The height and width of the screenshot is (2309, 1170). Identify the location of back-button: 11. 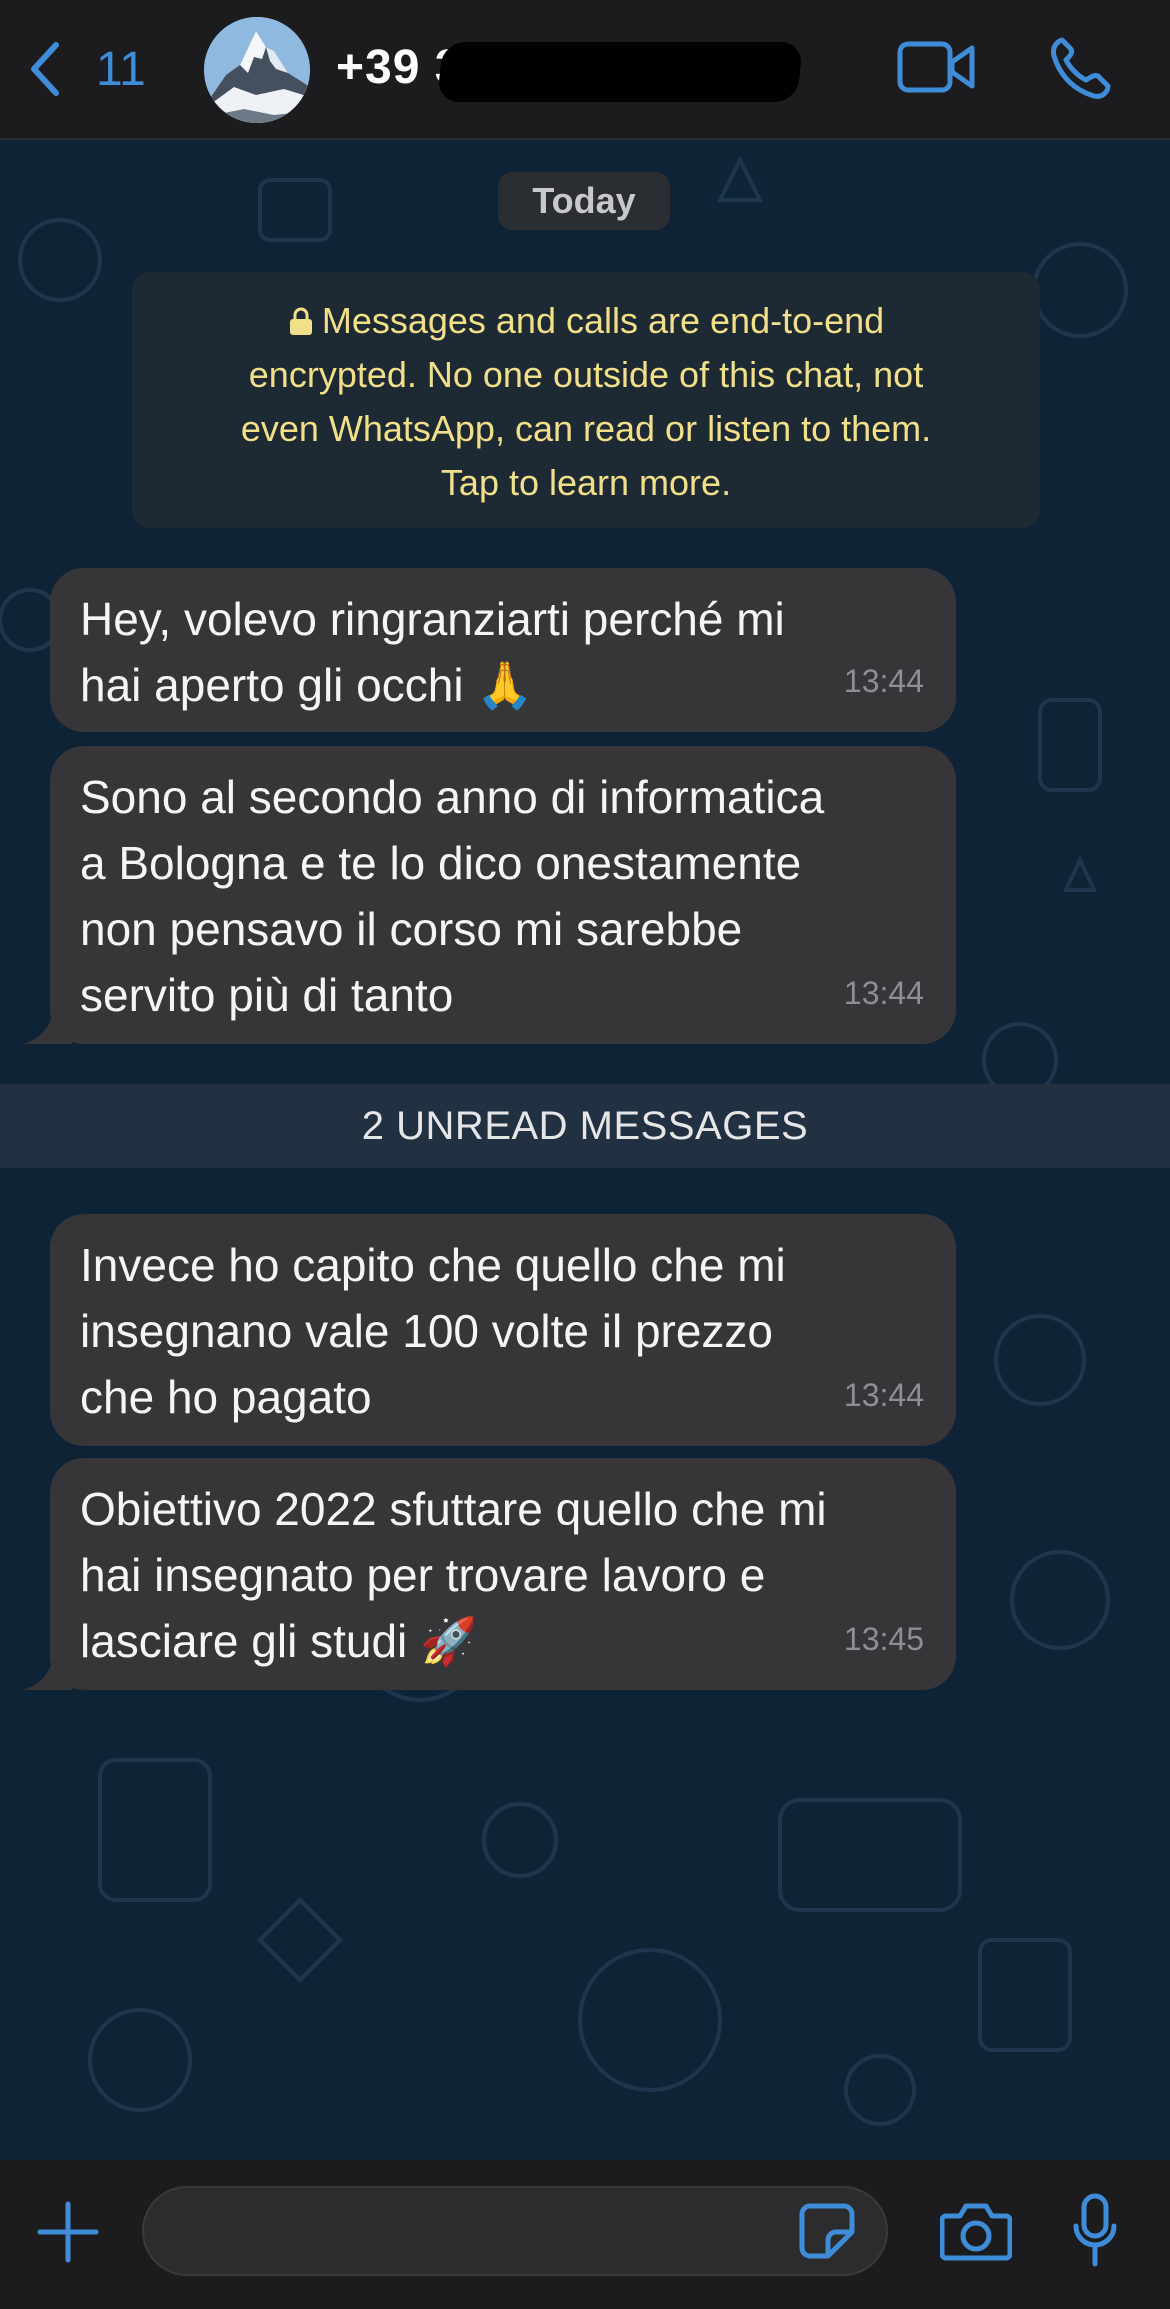
(91, 69).